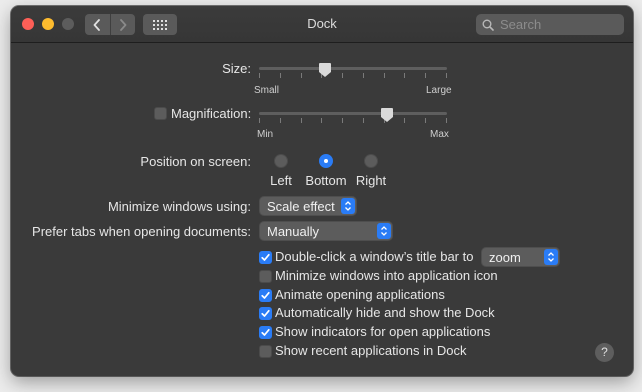  Describe the element at coordinates (265, 276) in the screenshot. I see `minimize-into-icon-checkbox` at that location.